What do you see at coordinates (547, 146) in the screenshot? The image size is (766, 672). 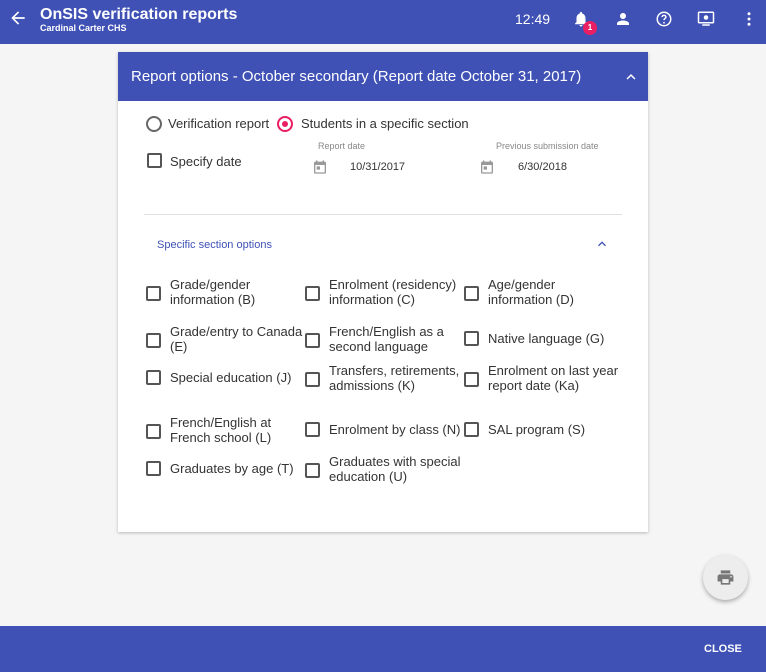 I see `previous-submission-date-label: Previous submission date` at bounding box center [547, 146].